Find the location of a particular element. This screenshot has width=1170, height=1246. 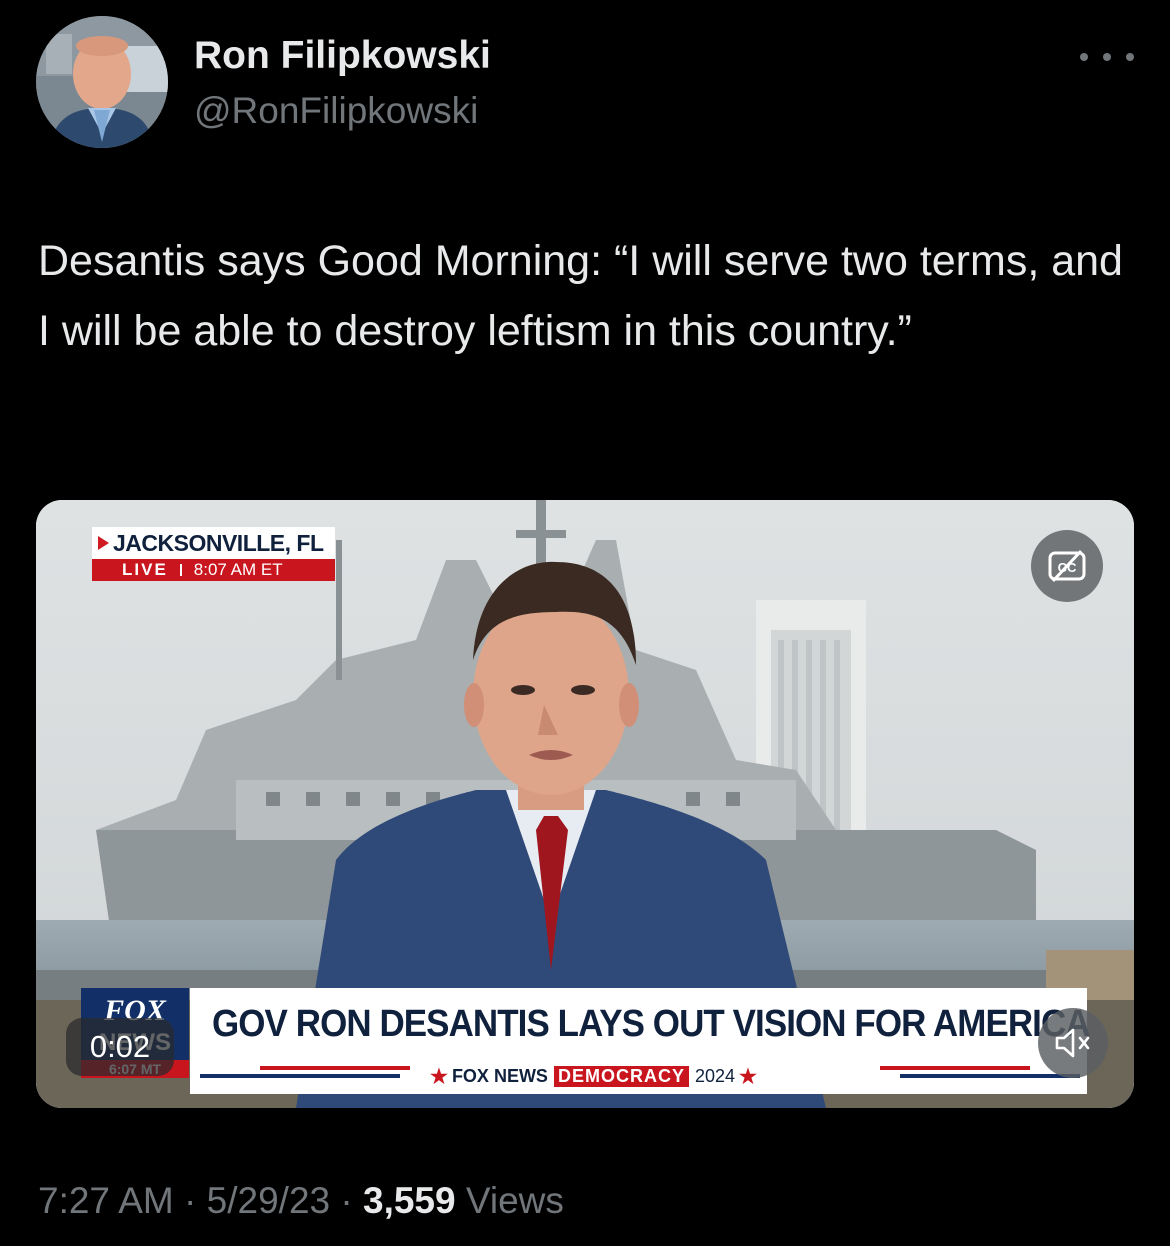

tweet-meta: 7:27 AM · 5/29/23 · 3,559 Views is located at coordinates (301, 1201).